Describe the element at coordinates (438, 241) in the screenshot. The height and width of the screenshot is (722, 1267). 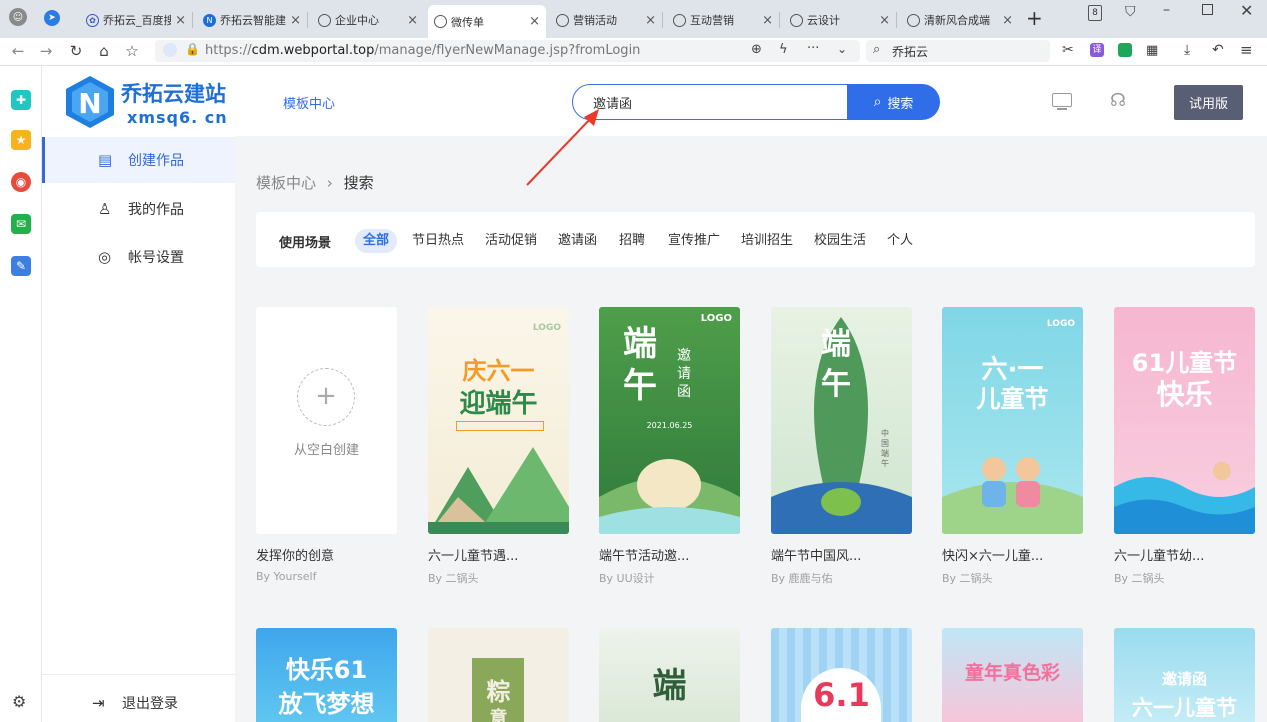
I see `filter-chip-holiday: 节日热点` at that location.